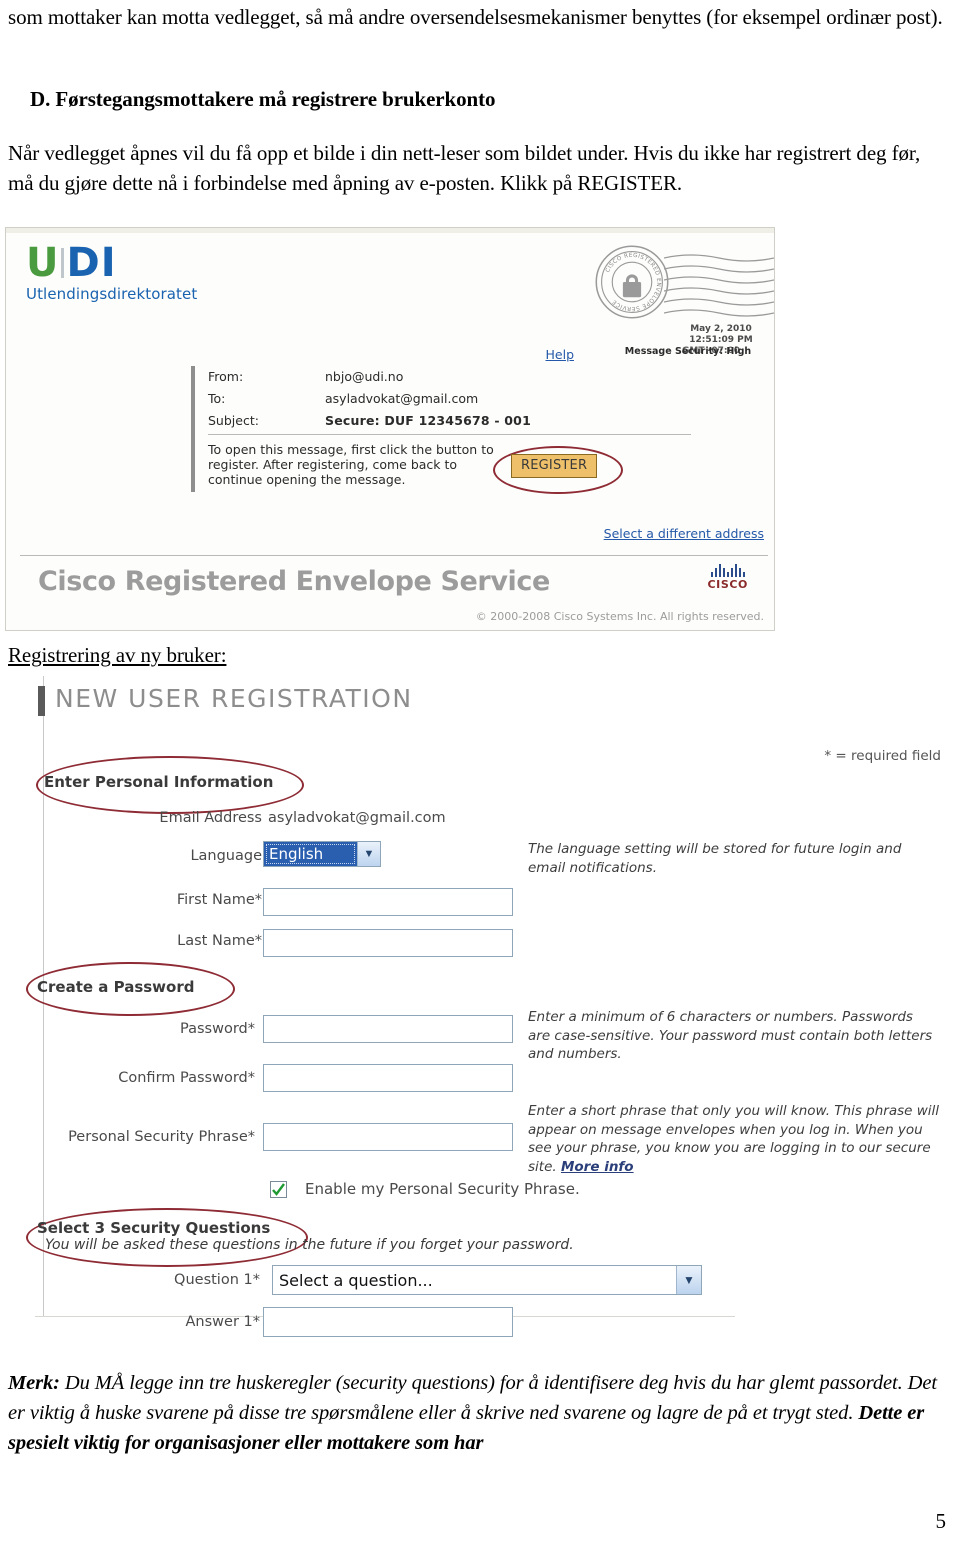 The width and height of the screenshot is (960, 1542). Describe the element at coordinates (41, 701) in the screenshot. I see `registration-title-accent-bar` at that location.